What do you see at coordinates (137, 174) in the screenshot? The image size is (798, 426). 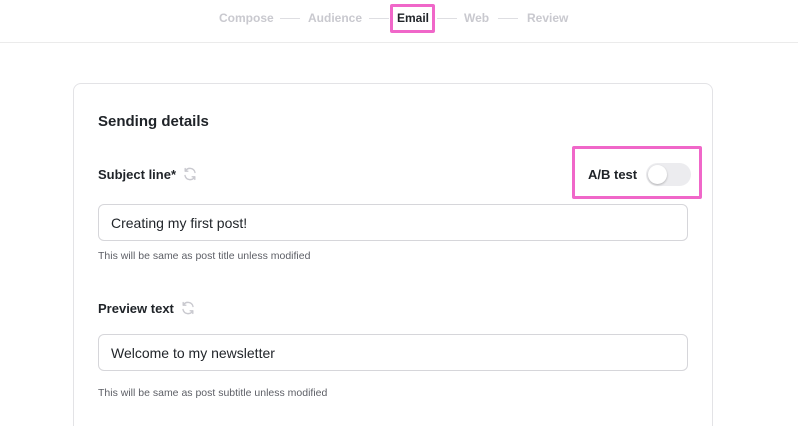 I see `subject-line-label: Subject line*` at bounding box center [137, 174].